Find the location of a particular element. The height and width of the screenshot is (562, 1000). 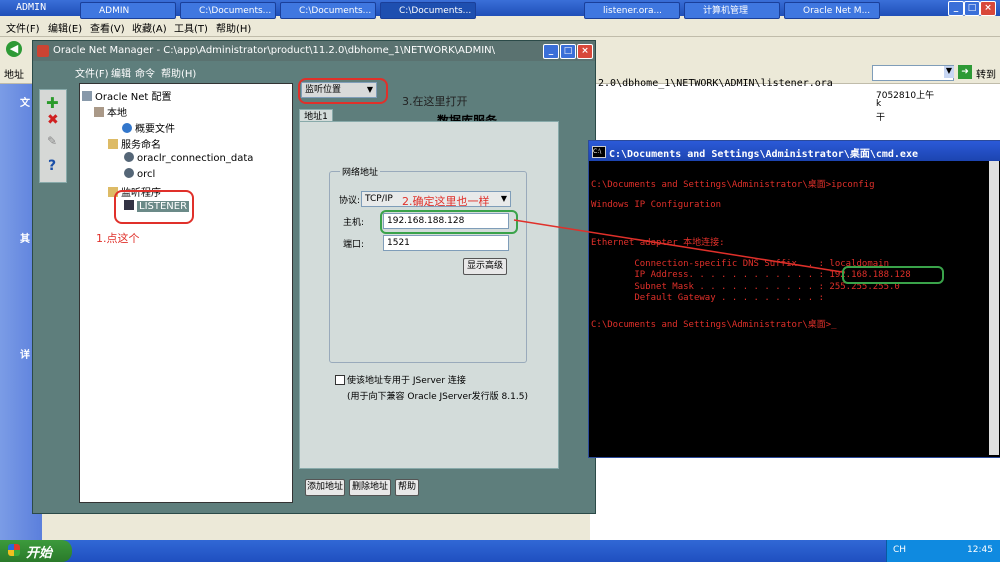

clock: 12:45 is located at coordinates (980, 550).